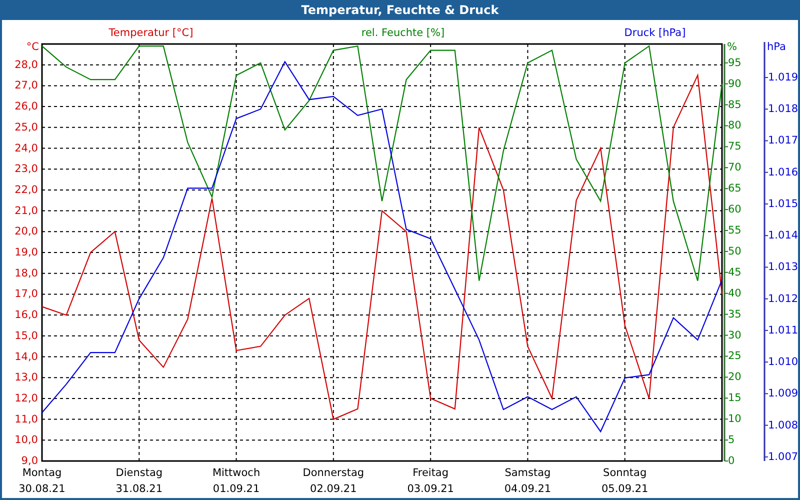  What do you see at coordinates (735, 126) in the screenshot?
I see `axis-tick-label: 80` at bounding box center [735, 126].